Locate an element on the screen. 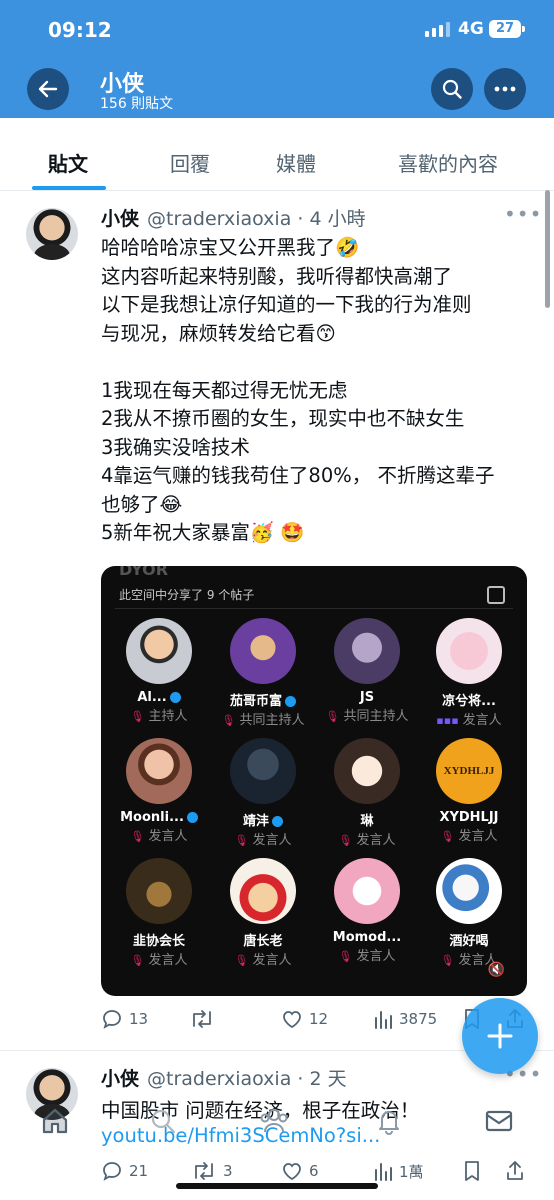 This screenshot has height=1200, width=554. participant-name: XYDHLJJ is located at coordinates (469, 817).